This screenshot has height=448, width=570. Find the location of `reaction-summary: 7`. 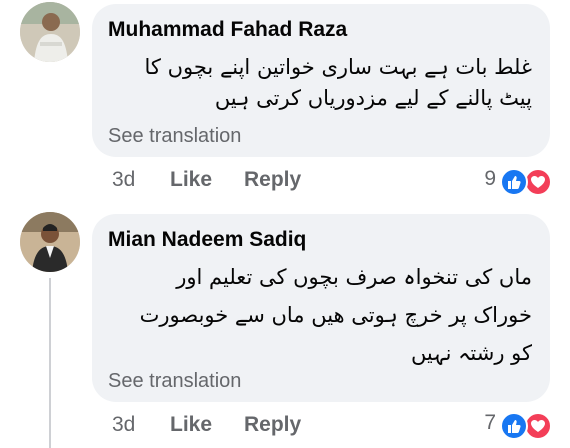

reaction-summary: 7 is located at coordinates (512, 426).